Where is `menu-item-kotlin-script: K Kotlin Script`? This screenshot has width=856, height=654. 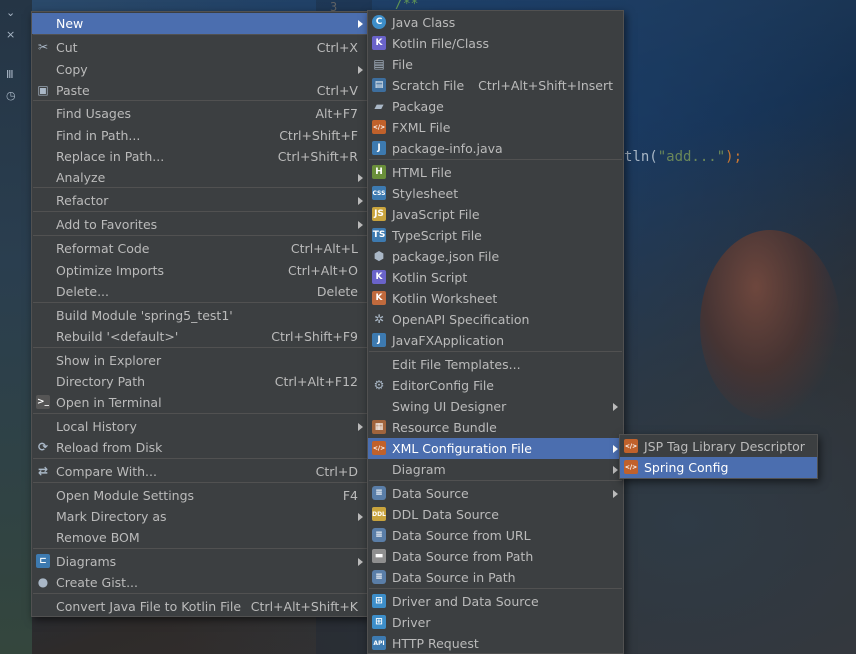 menu-item-kotlin-script: K Kotlin Script is located at coordinates (495, 277).